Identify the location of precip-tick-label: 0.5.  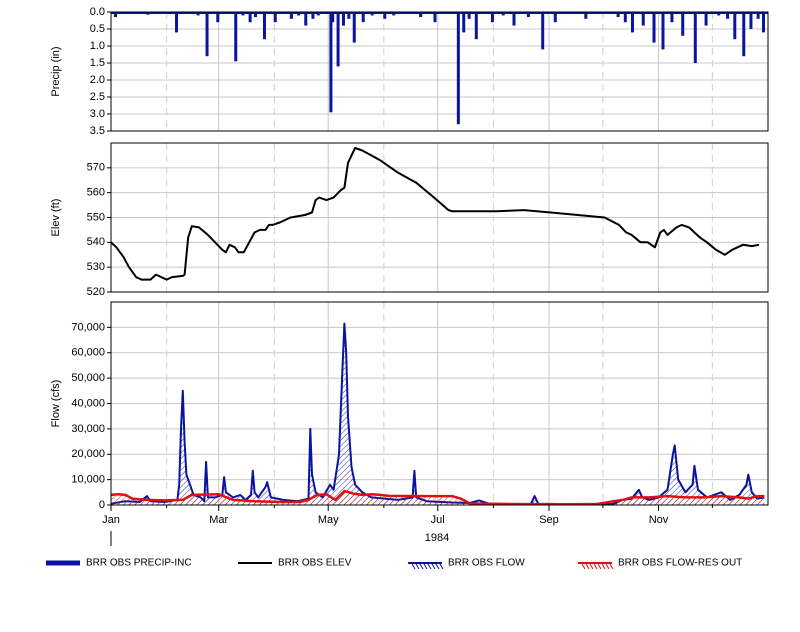
(97, 29).